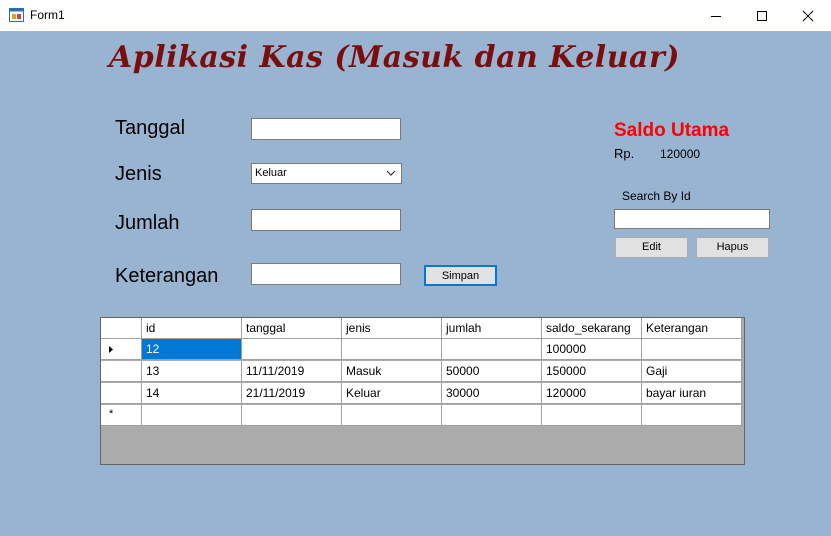  Describe the element at coordinates (121, 415) in the screenshot. I see `row-header: *` at that location.